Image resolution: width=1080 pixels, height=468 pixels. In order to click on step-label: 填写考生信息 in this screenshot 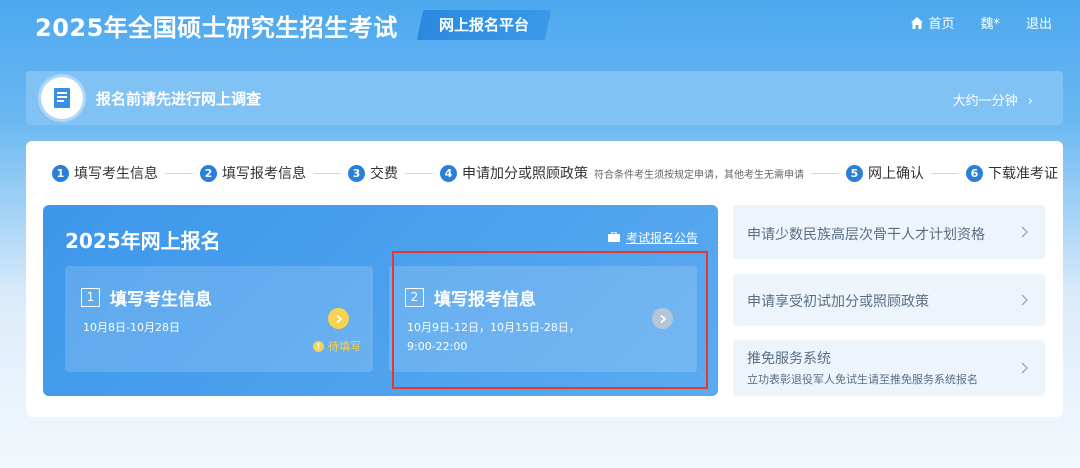, I will do `click(116, 174)`.